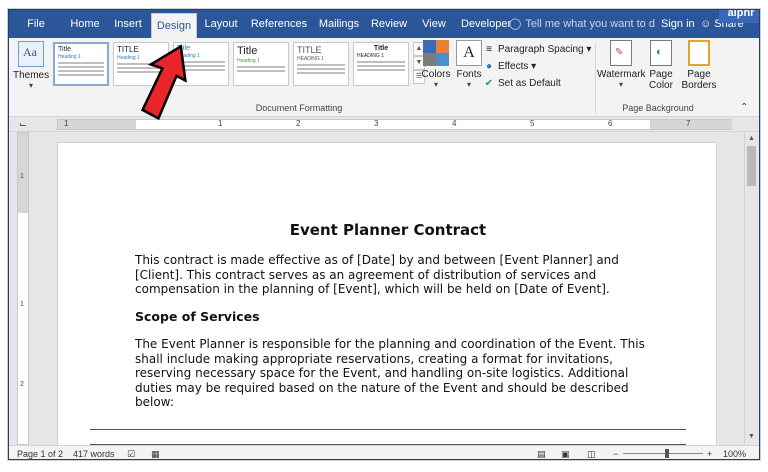 The width and height of the screenshot is (768, 472). What do you see at coordinates (538, 49) in the screenshot?
I see `paragraph-spacing-button: ≡ Paragraph Spacing ▾` at bounding box center [538, 49].